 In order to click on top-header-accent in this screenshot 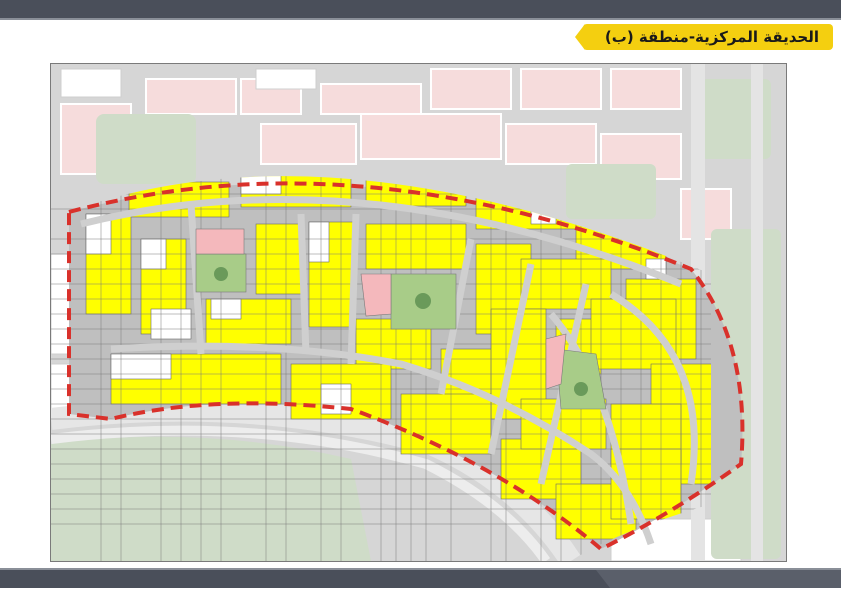, I will do `click(420, 19)`.